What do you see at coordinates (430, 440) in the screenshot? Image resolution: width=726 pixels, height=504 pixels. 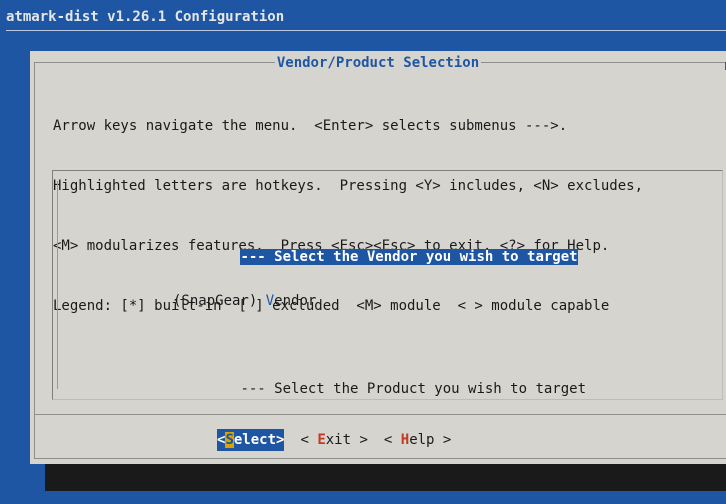 I see `help-button-rest: elp >` at bounding box center [430, 440].